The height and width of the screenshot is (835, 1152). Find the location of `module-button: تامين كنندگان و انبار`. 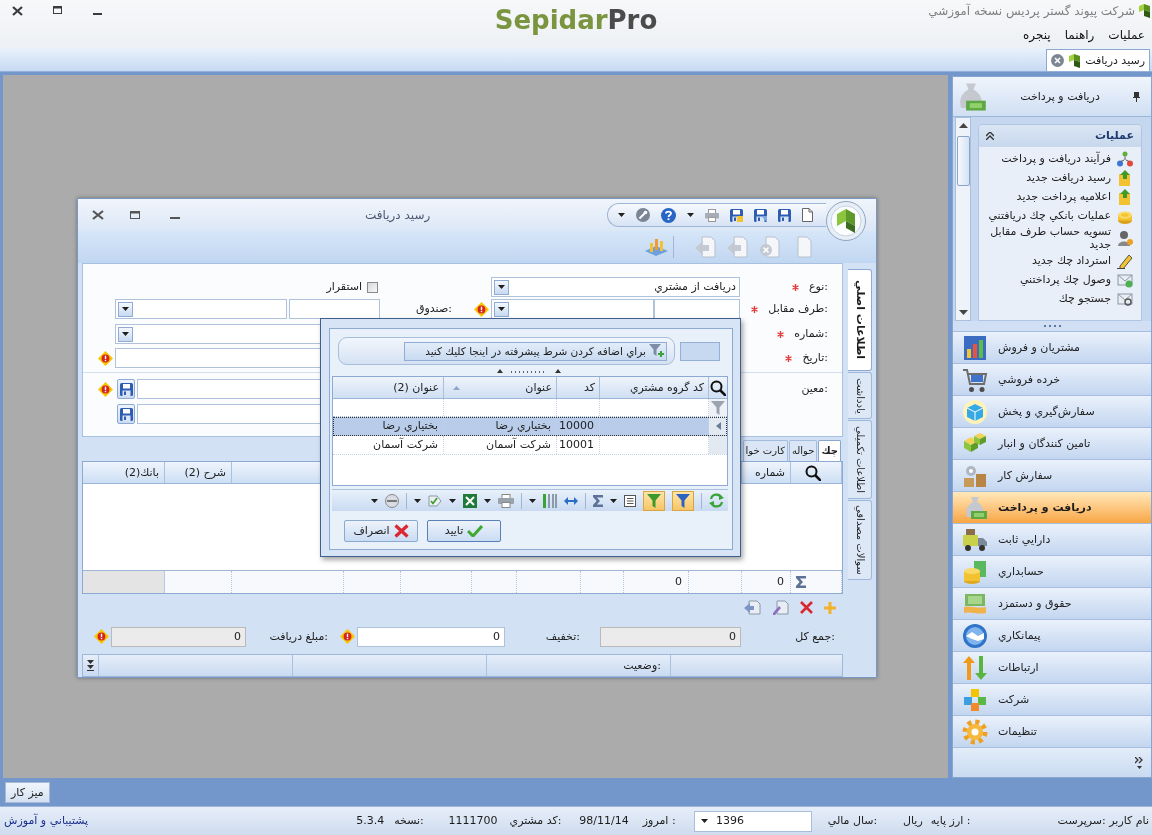

module-button: تامين كنندگان و انبار is located at coordinates (1052, 443).